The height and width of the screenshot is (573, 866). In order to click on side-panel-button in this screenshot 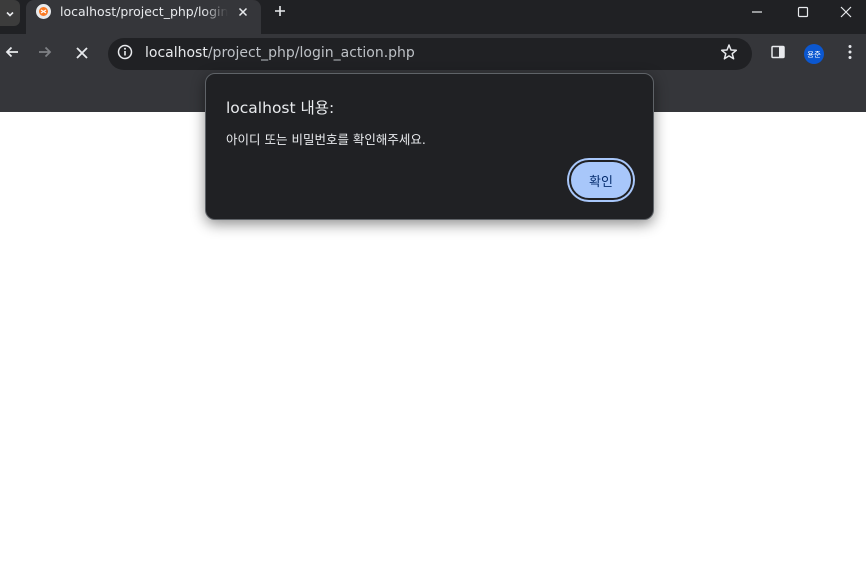, I will do `click(778, 54)`.